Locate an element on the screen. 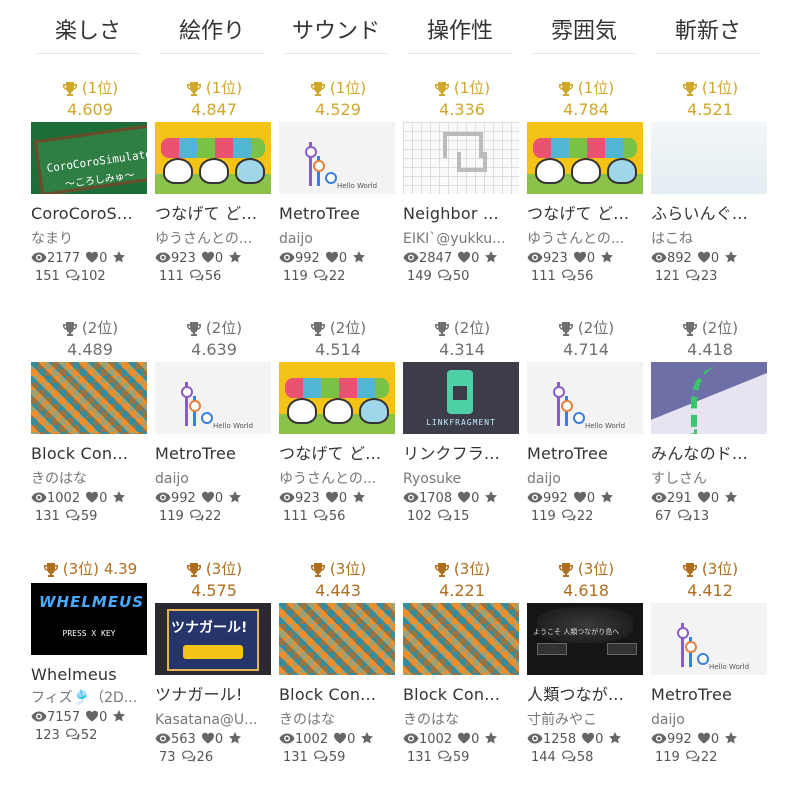 Image resolution: width=804 pixels, height=787 pixels. game-card: (2位) 4.514 つなげて ど... ゆうさんとの... 923 0 111 56 is located at coordinates (338, 421).